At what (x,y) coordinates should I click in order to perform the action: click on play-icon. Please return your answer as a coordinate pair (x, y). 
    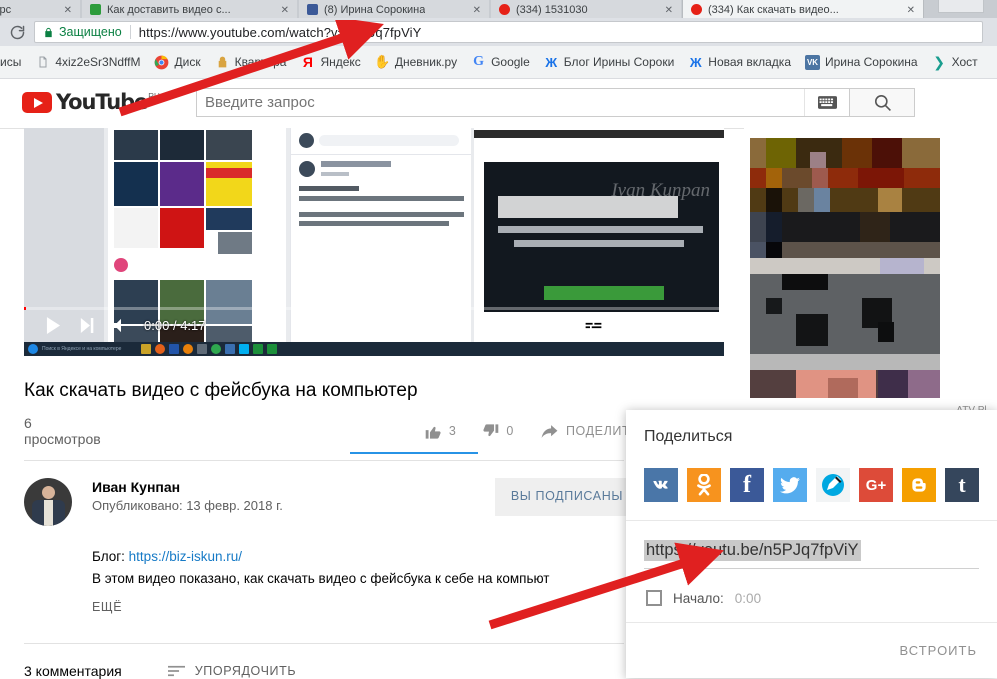
    Looking at the image, I should click on (53, 325).